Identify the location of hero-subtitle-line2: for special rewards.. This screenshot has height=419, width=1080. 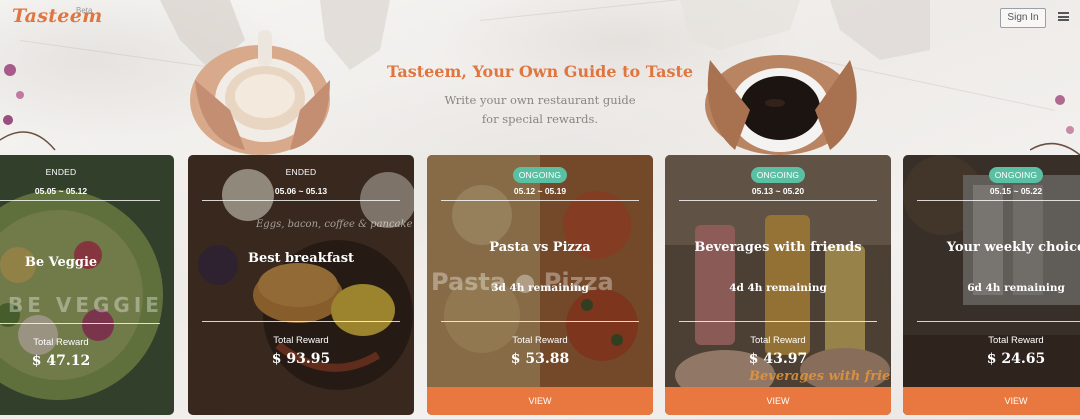
(540, 119).